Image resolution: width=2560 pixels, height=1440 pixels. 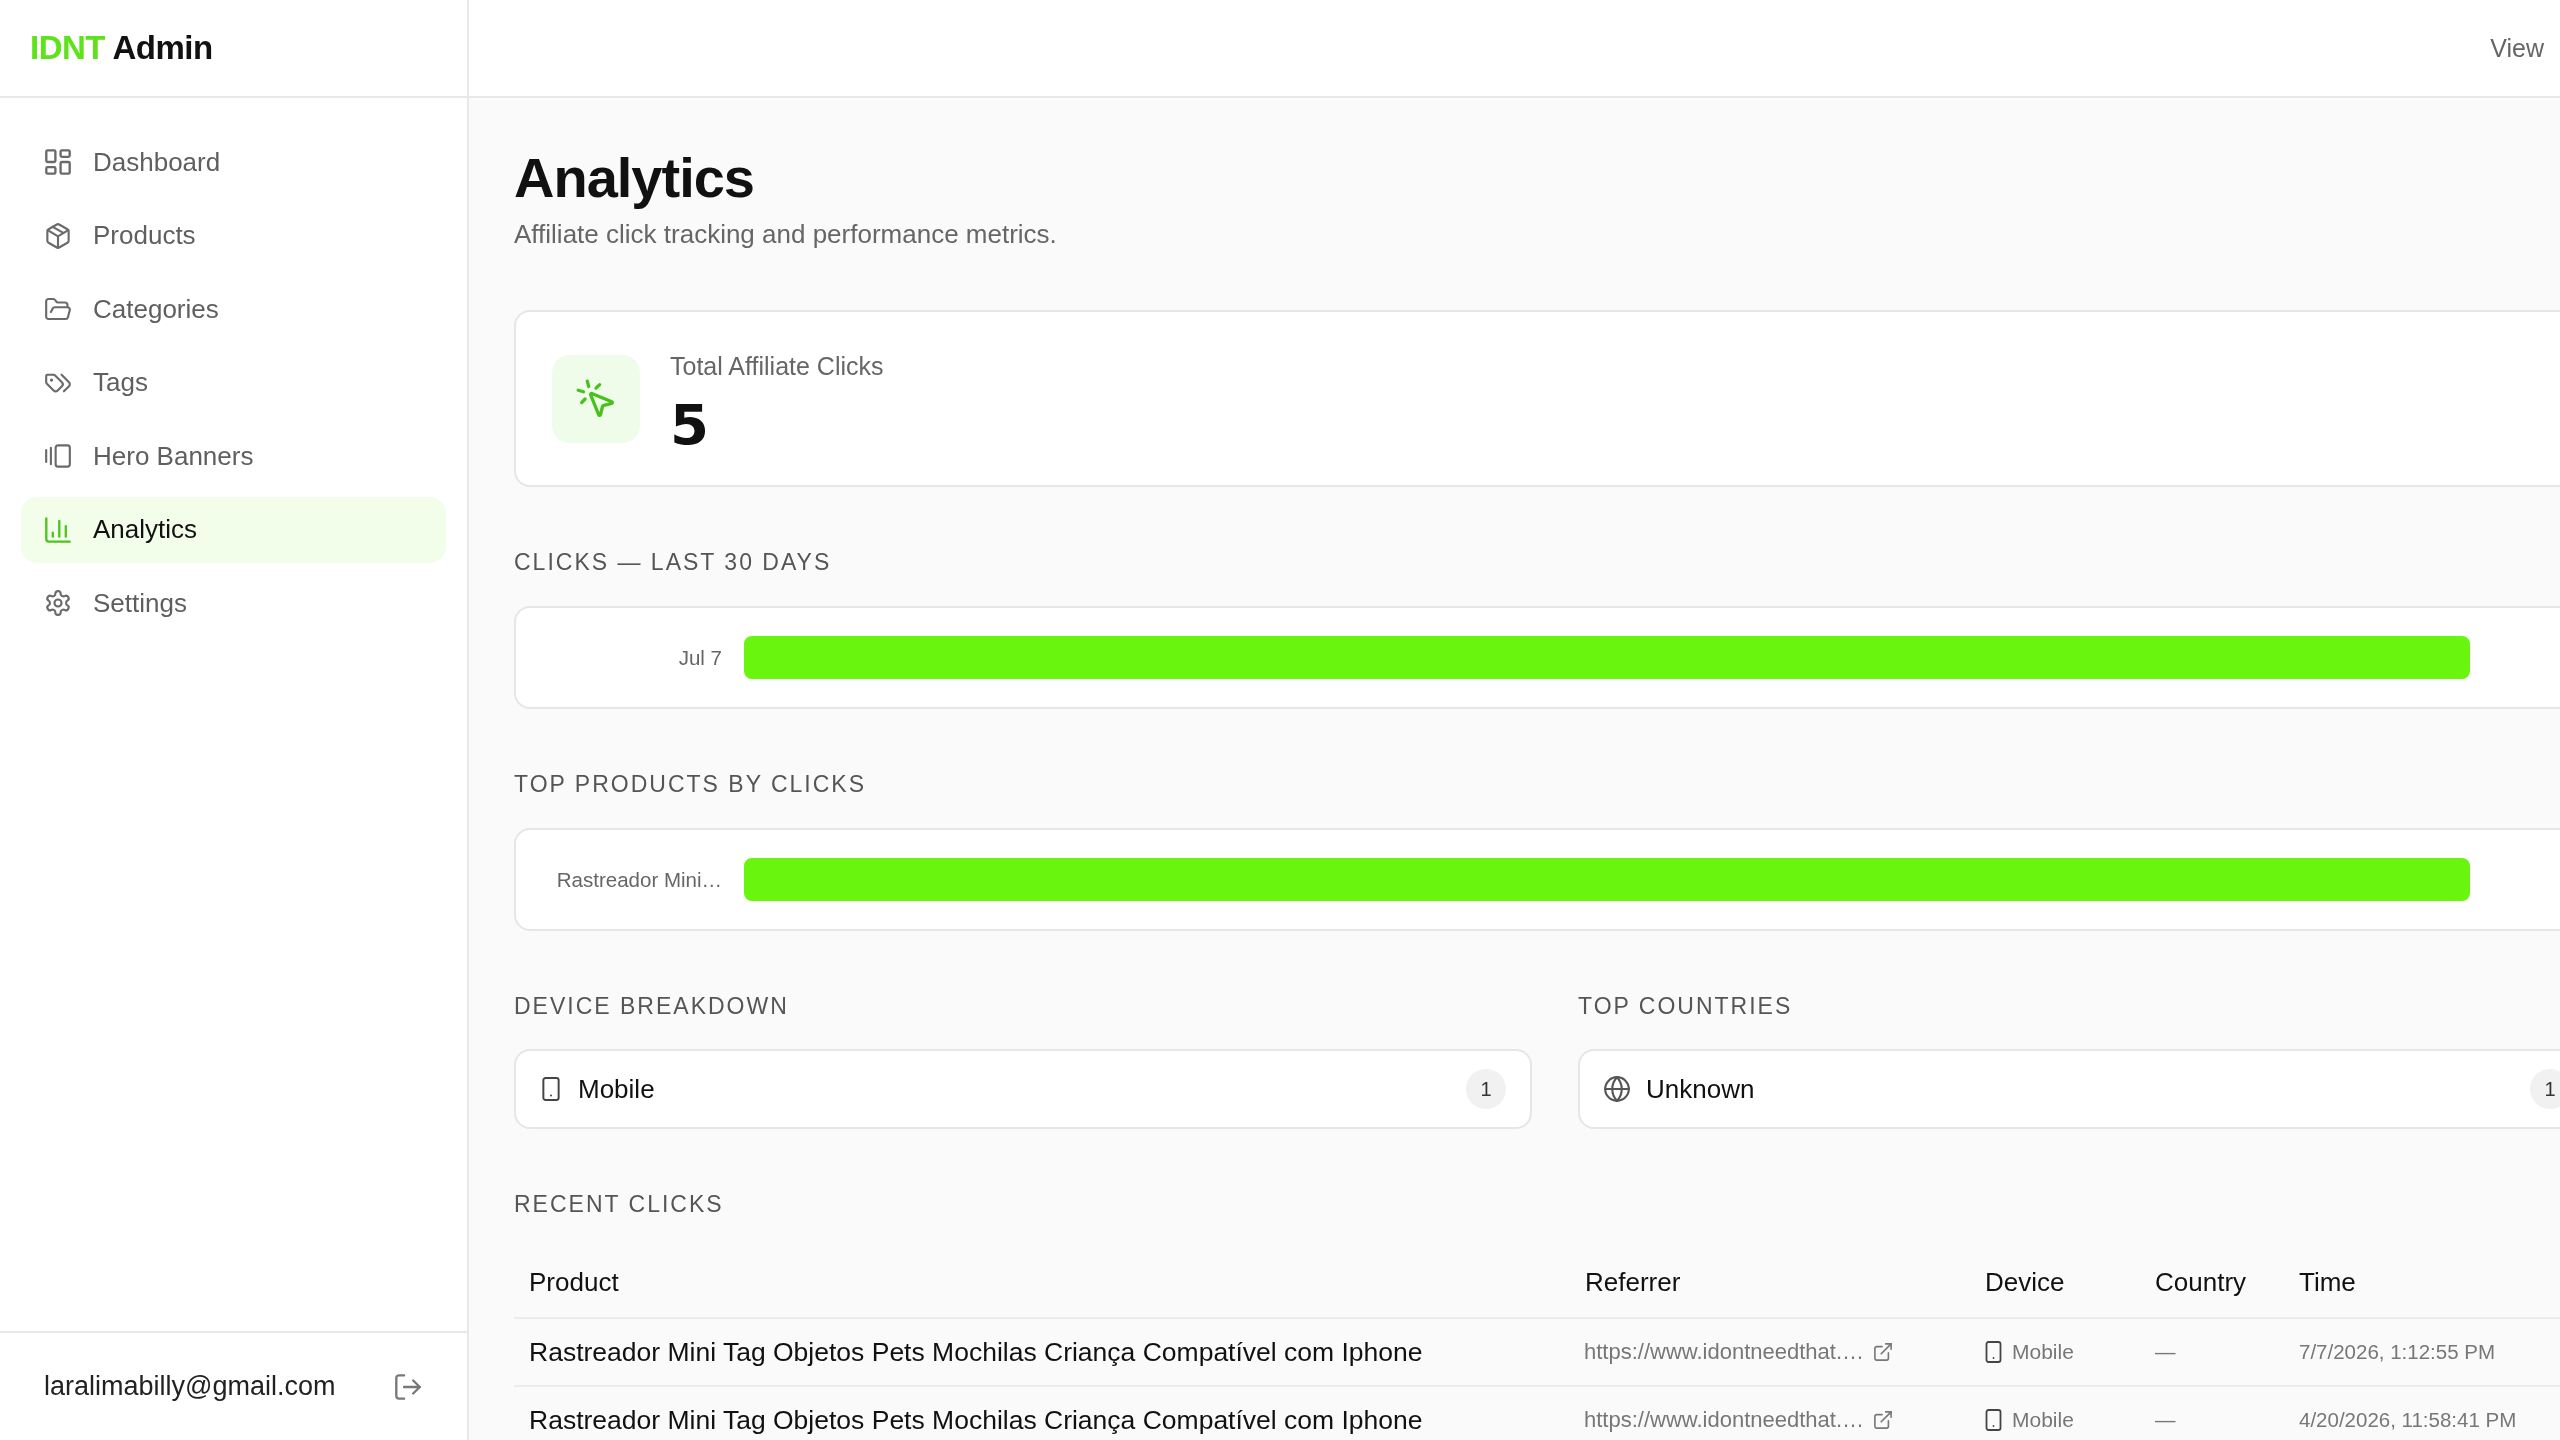 What do you see at coordinates (58, 235) in the screenshot?
I see `box-icon` at bounding box center [58, 235].